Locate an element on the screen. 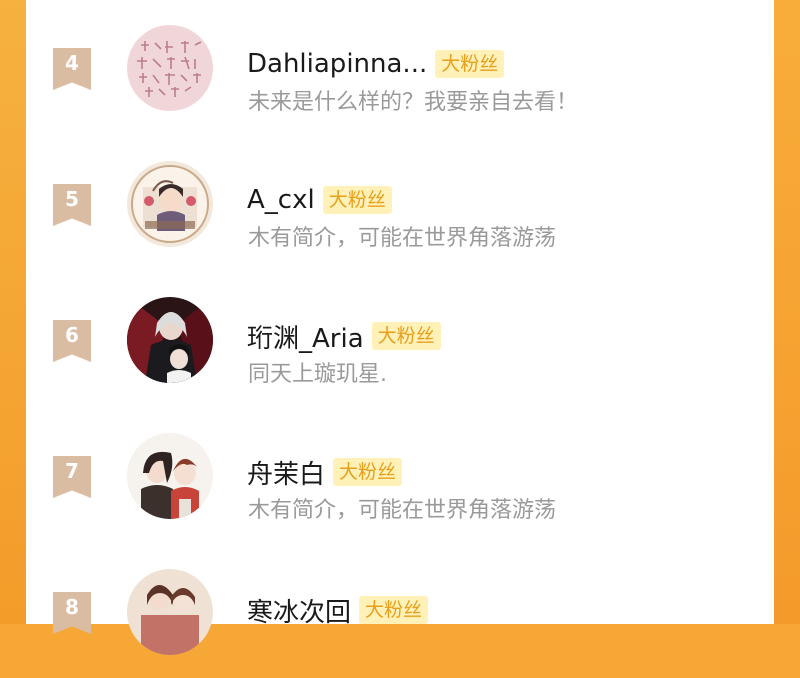  fan-name: A_cxl is located at coordinates (281, 200).